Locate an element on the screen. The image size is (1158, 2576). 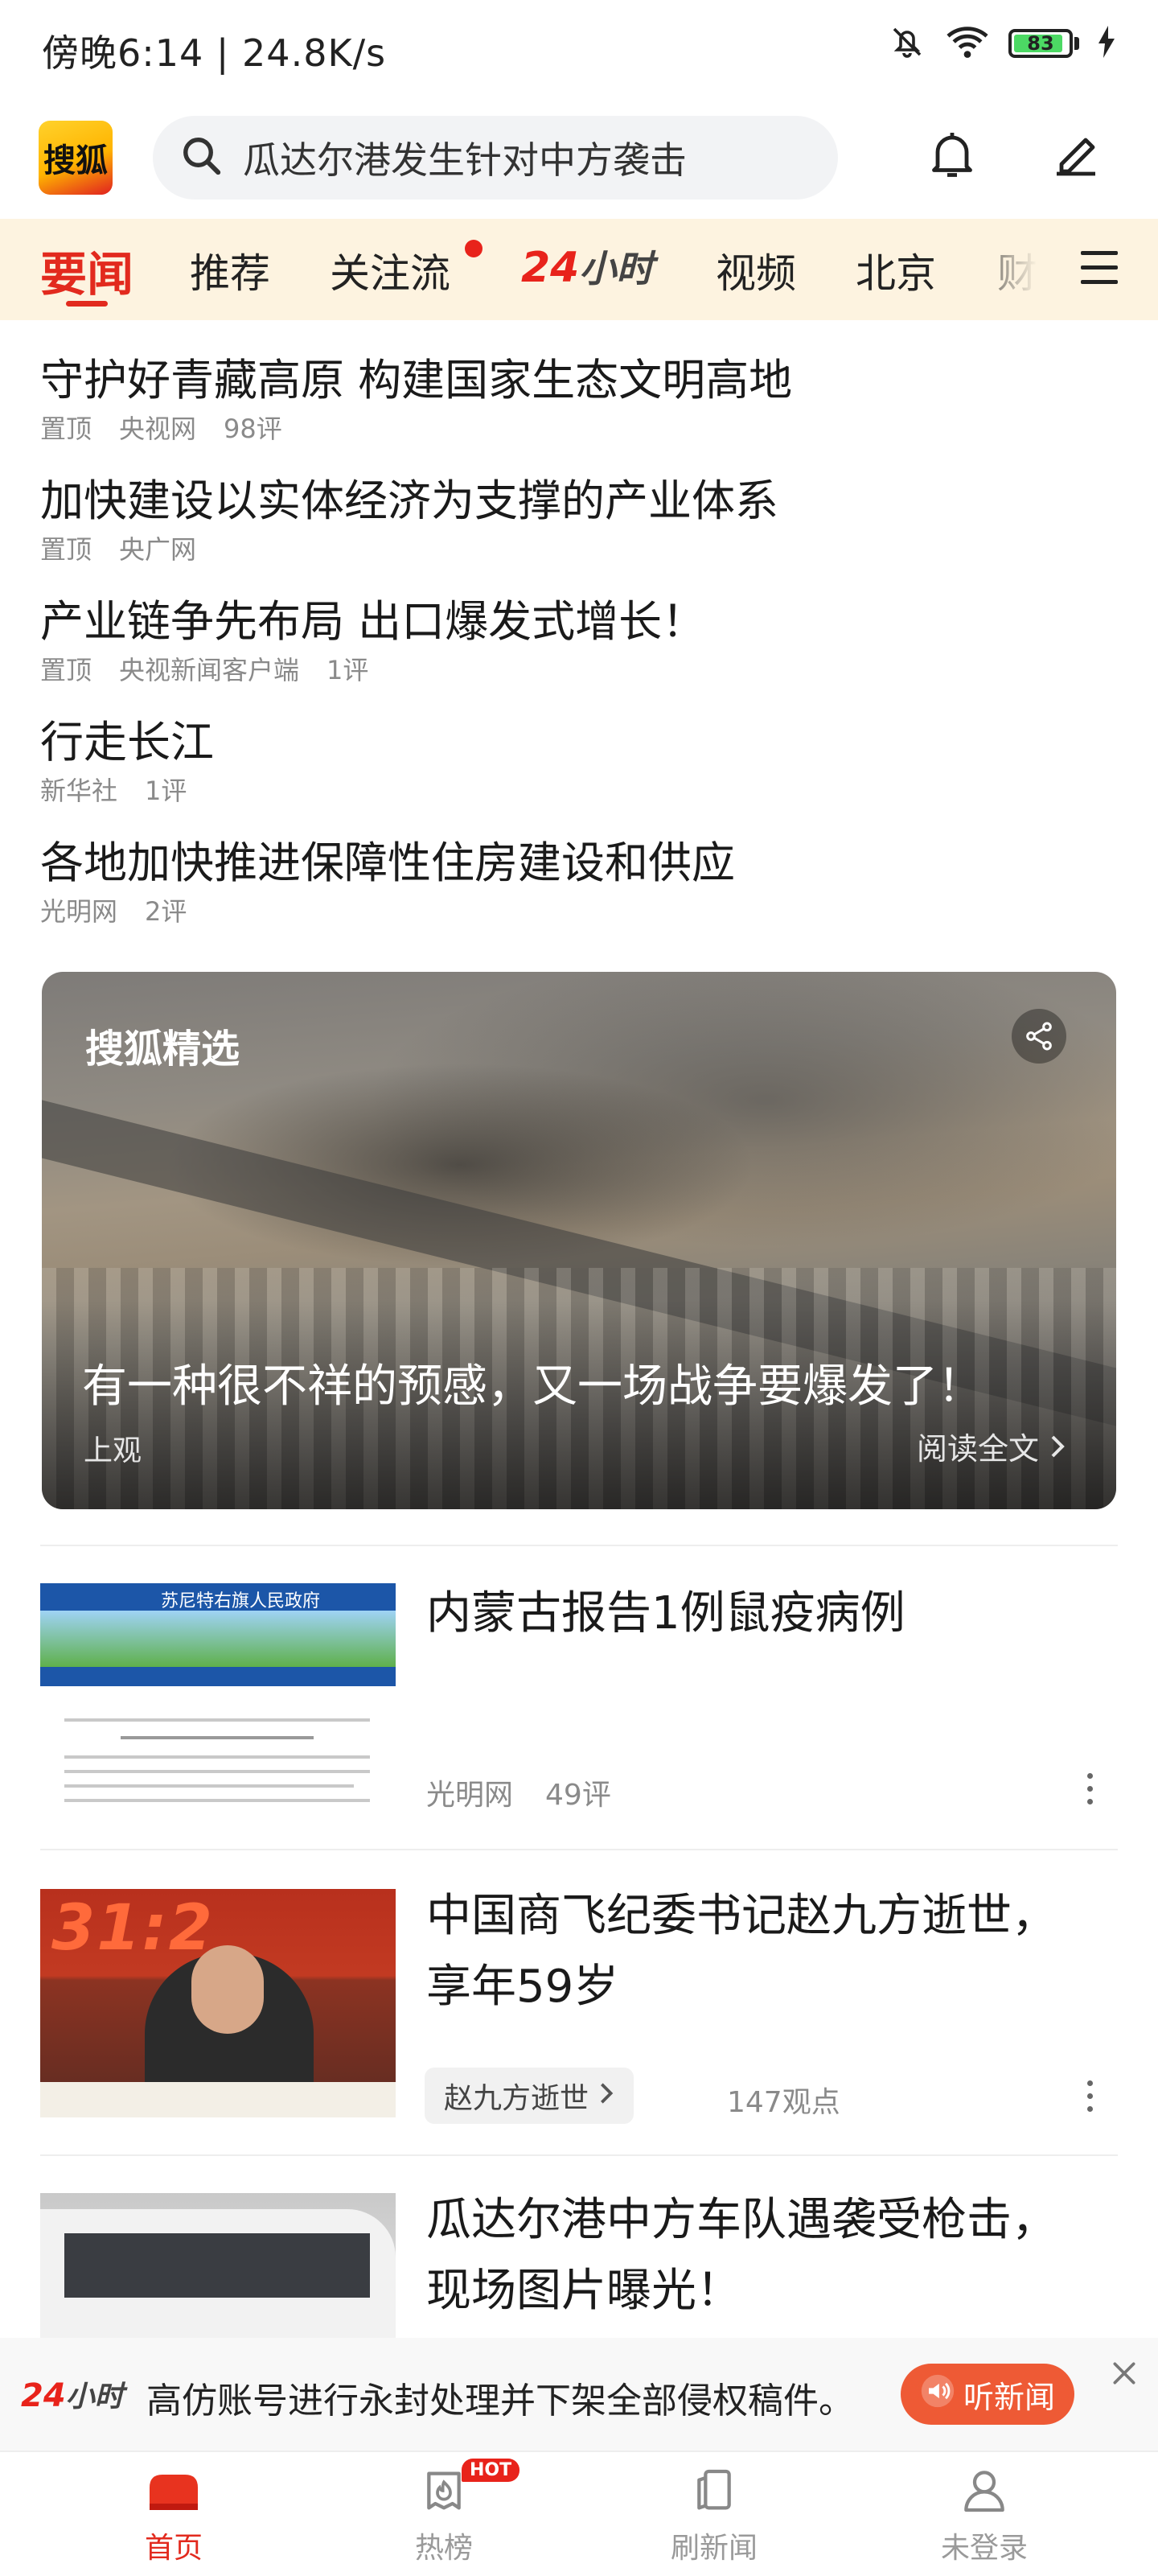
thumb-site-title: 苏尼特右旗人民政府 is located at coordinates (241, 1601).